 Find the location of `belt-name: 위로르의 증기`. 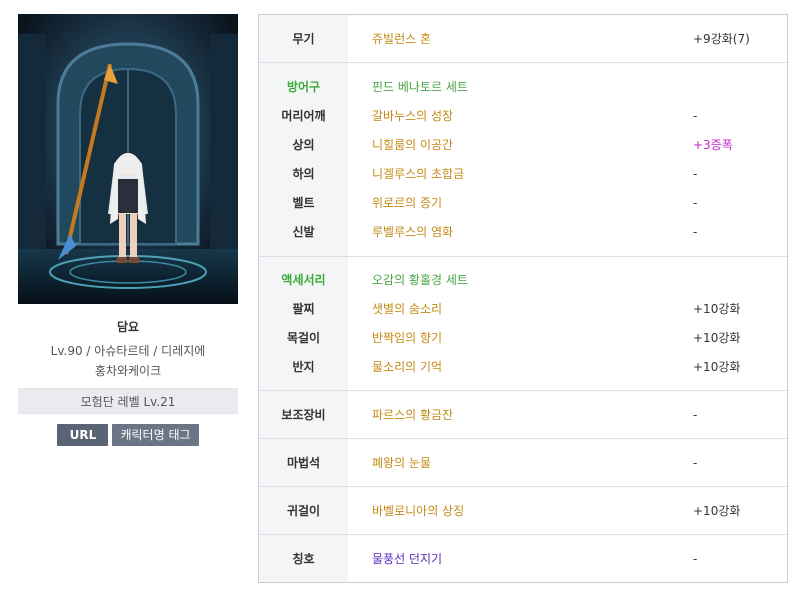

belt-name: 위로르의 증기 is located at coordinates (407, 203).